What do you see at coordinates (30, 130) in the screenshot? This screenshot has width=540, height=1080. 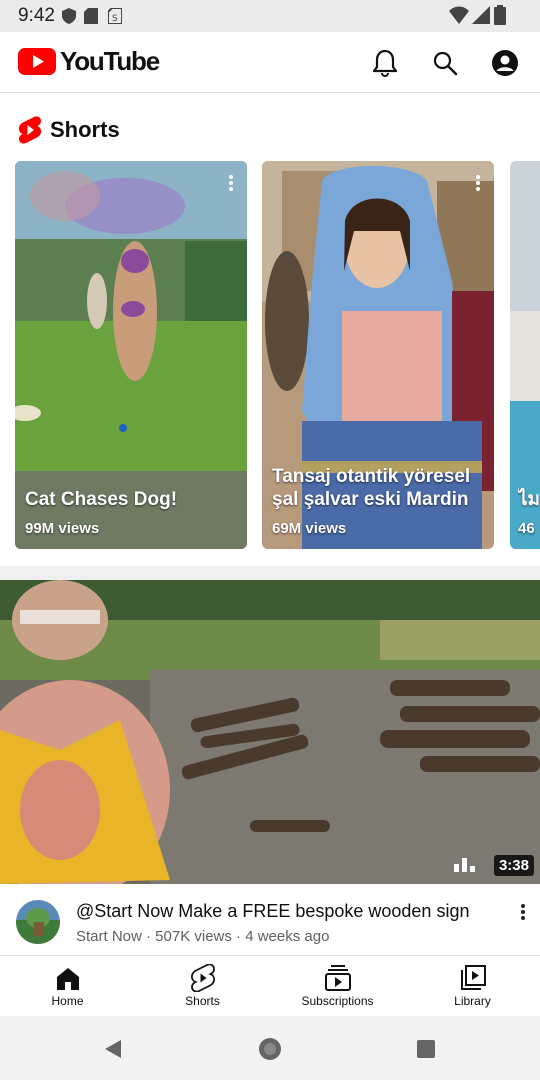 I see `shorts-logo-icon` at bounding box center [30, 130].